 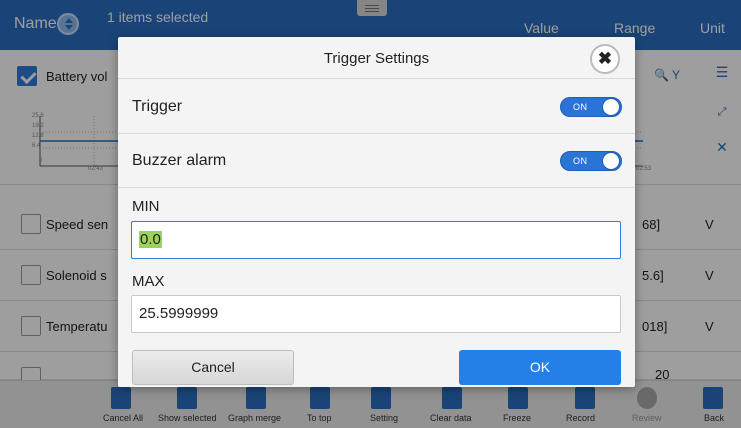 I want to click on buzzer-toggle-state: ON, so click(x=580, y=161).